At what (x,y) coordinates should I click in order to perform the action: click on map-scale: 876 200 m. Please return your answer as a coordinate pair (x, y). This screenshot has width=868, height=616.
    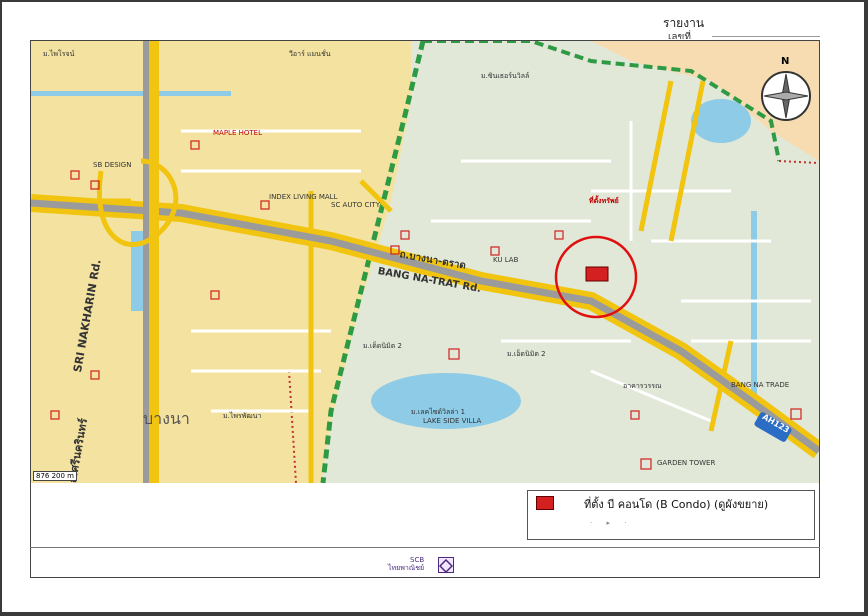
    Looking at the image, I should click on (55, 476).